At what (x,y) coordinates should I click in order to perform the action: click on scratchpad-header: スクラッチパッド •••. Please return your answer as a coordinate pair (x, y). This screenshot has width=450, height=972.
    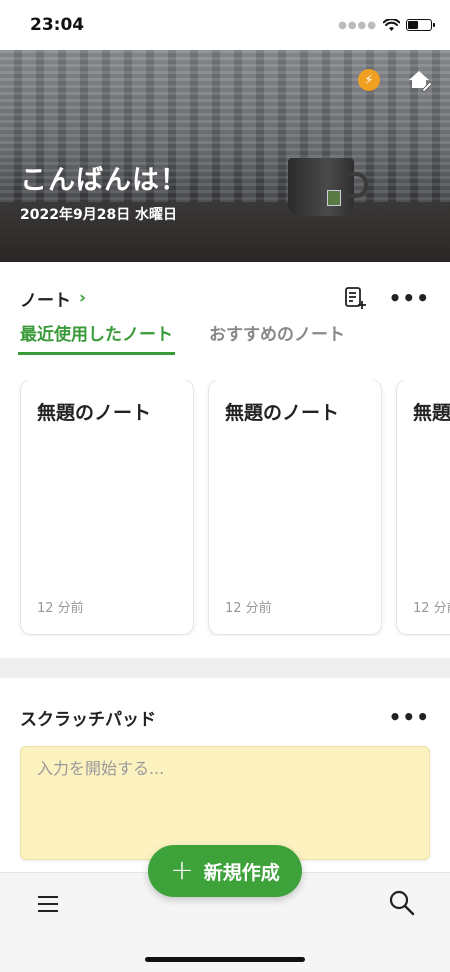
    Looking at the image, I should click on (225, 717).